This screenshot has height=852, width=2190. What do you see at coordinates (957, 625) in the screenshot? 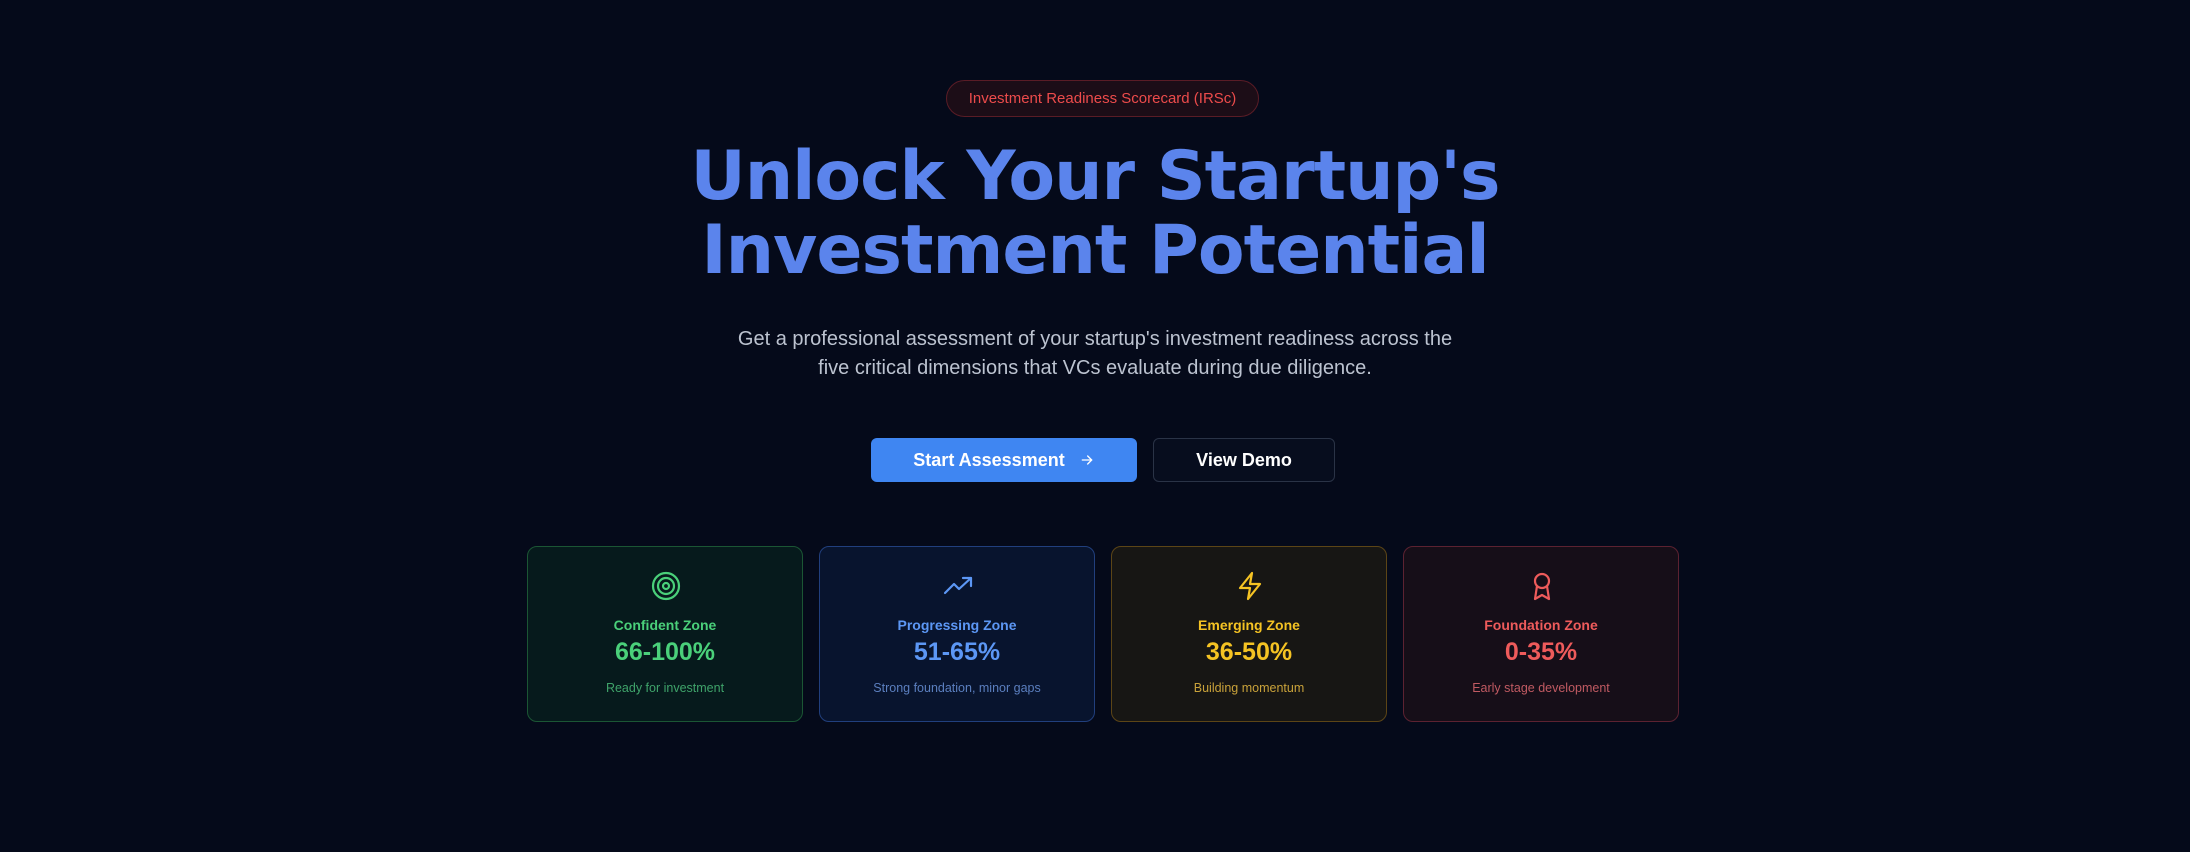
I see `zone-title: Progressing Zone` at bounding box center [957, 625].